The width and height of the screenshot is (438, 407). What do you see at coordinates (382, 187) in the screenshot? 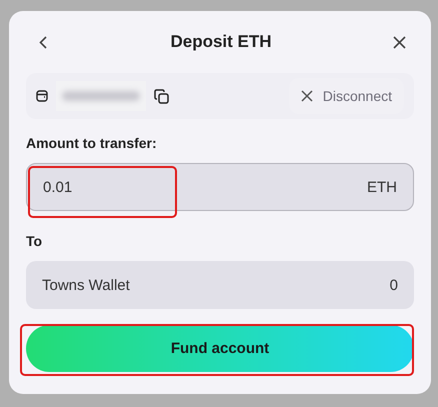
I see `currency-unit: ETH` at bounding box center [382, 187].